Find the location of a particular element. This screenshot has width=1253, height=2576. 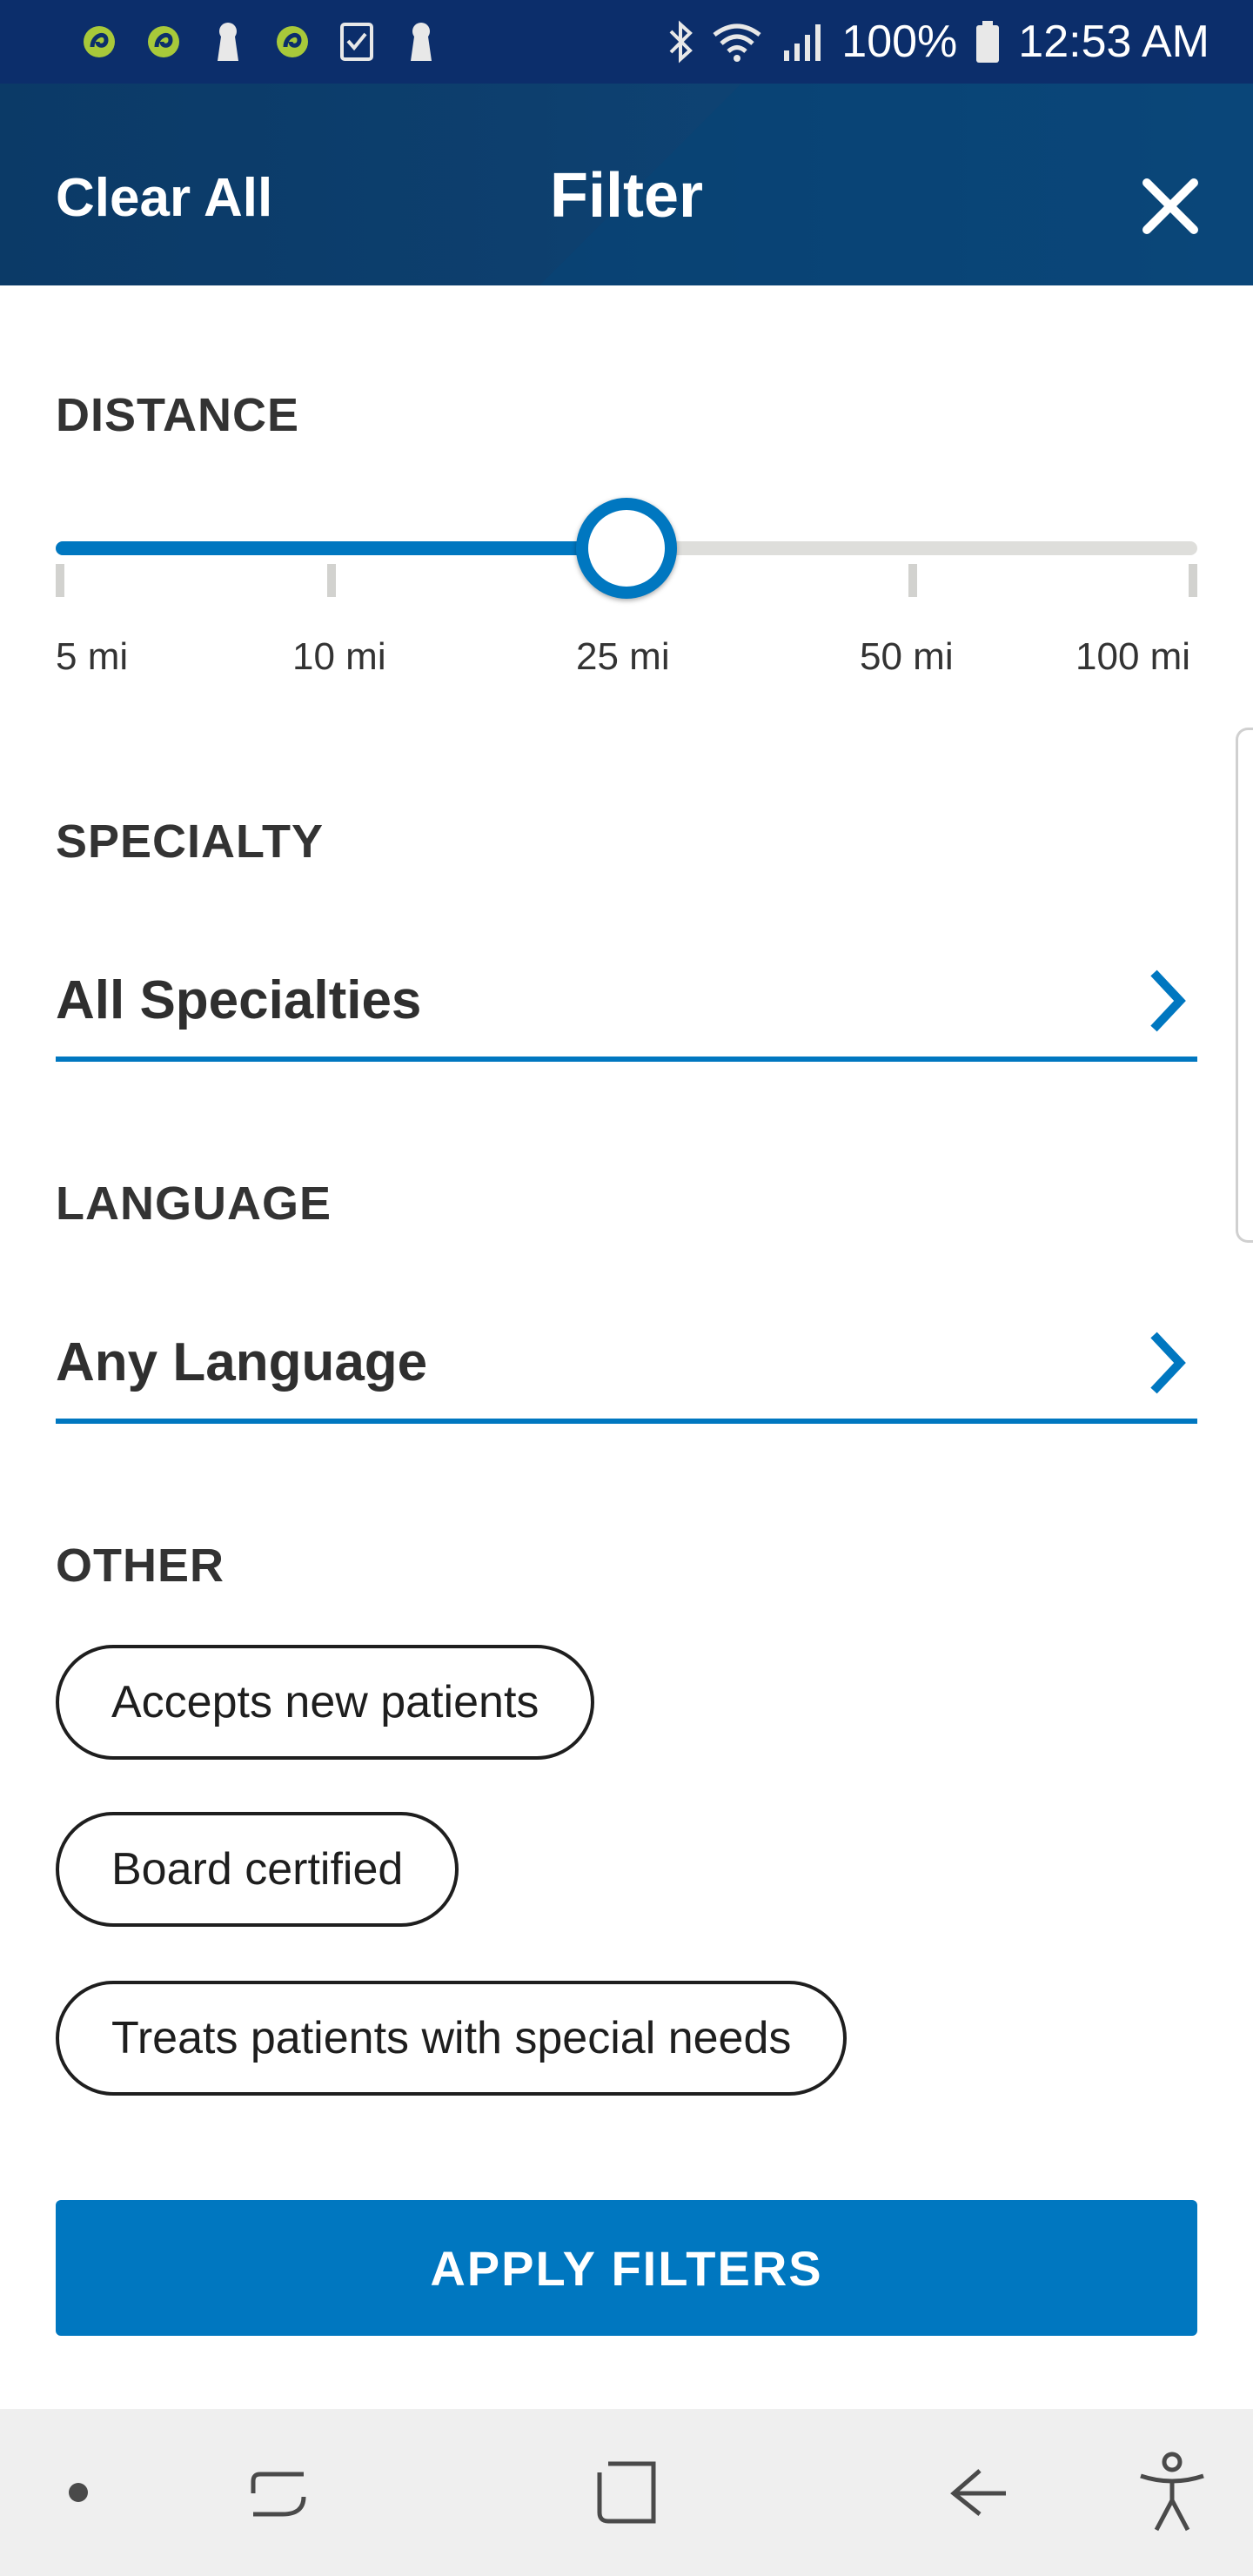

close-button is located at coordinates (1170, 206).